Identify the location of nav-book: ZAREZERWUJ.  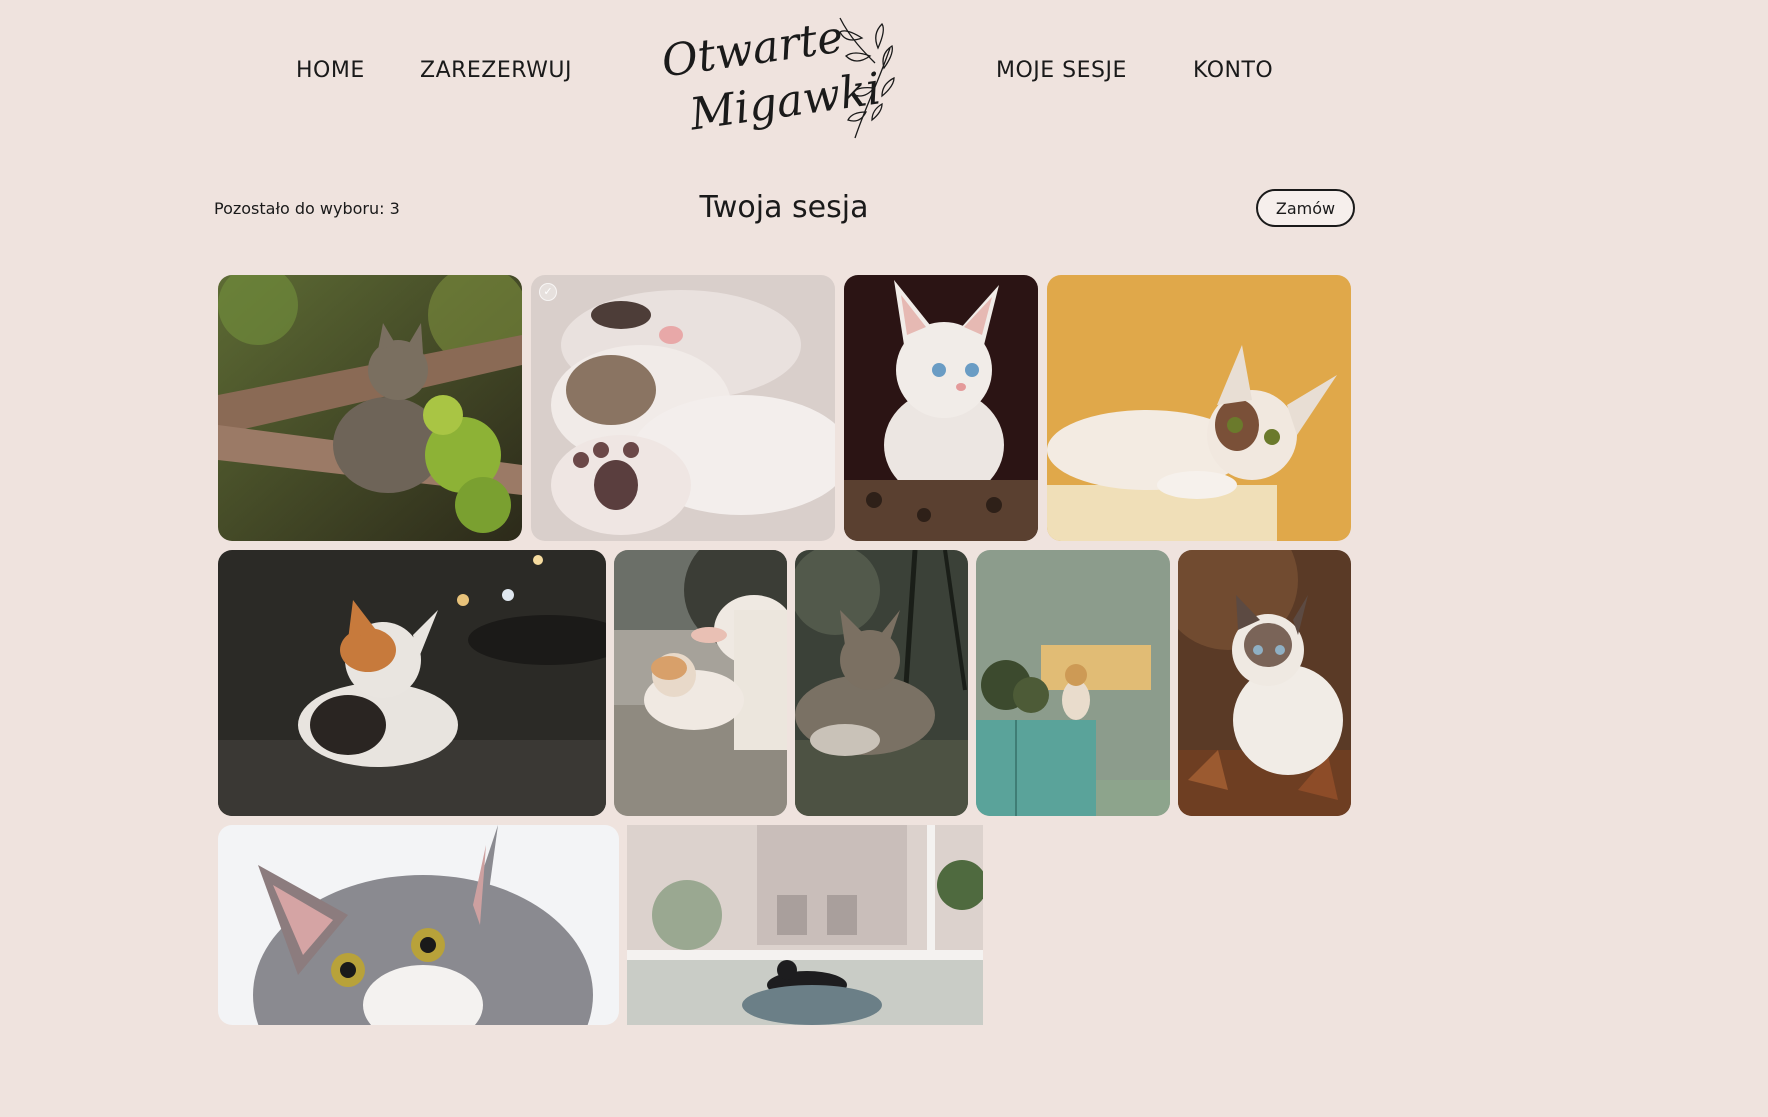
(496, 70).